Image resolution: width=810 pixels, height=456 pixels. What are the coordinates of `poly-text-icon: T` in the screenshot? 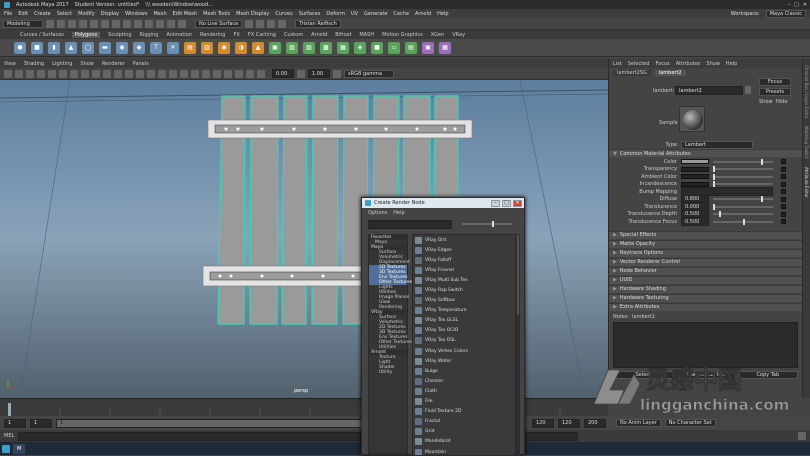 It's located at (156, 47).